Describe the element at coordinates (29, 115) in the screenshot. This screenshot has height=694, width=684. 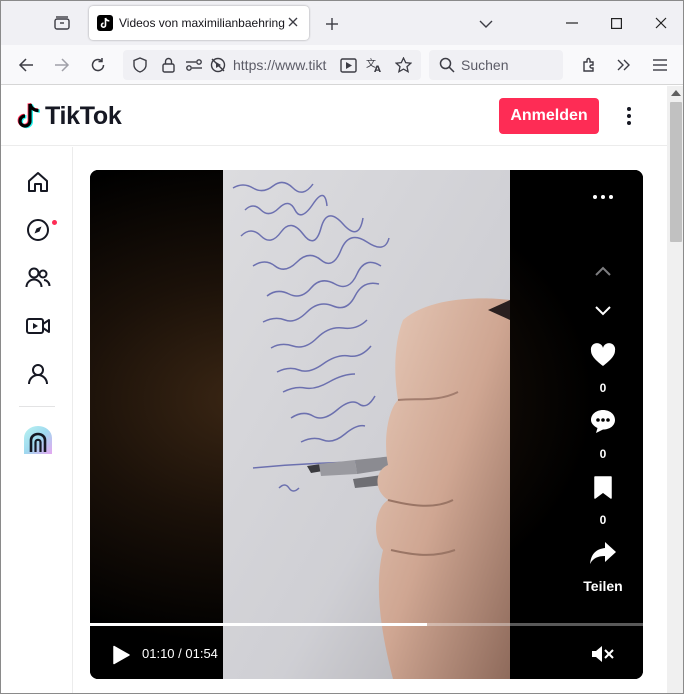
I see `tiktok-note-icon` at that location.